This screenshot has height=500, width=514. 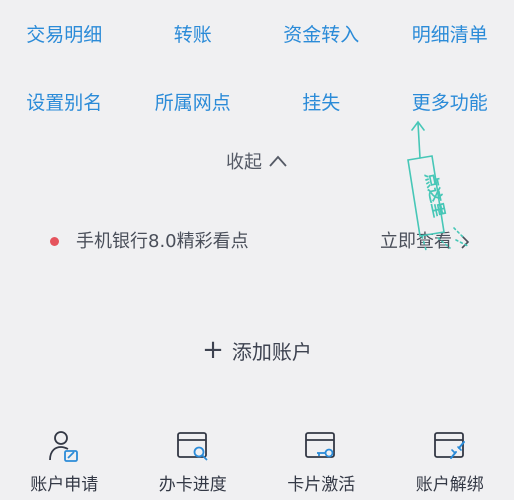 I want to click on promo-dot, so click(x=54, y=241).